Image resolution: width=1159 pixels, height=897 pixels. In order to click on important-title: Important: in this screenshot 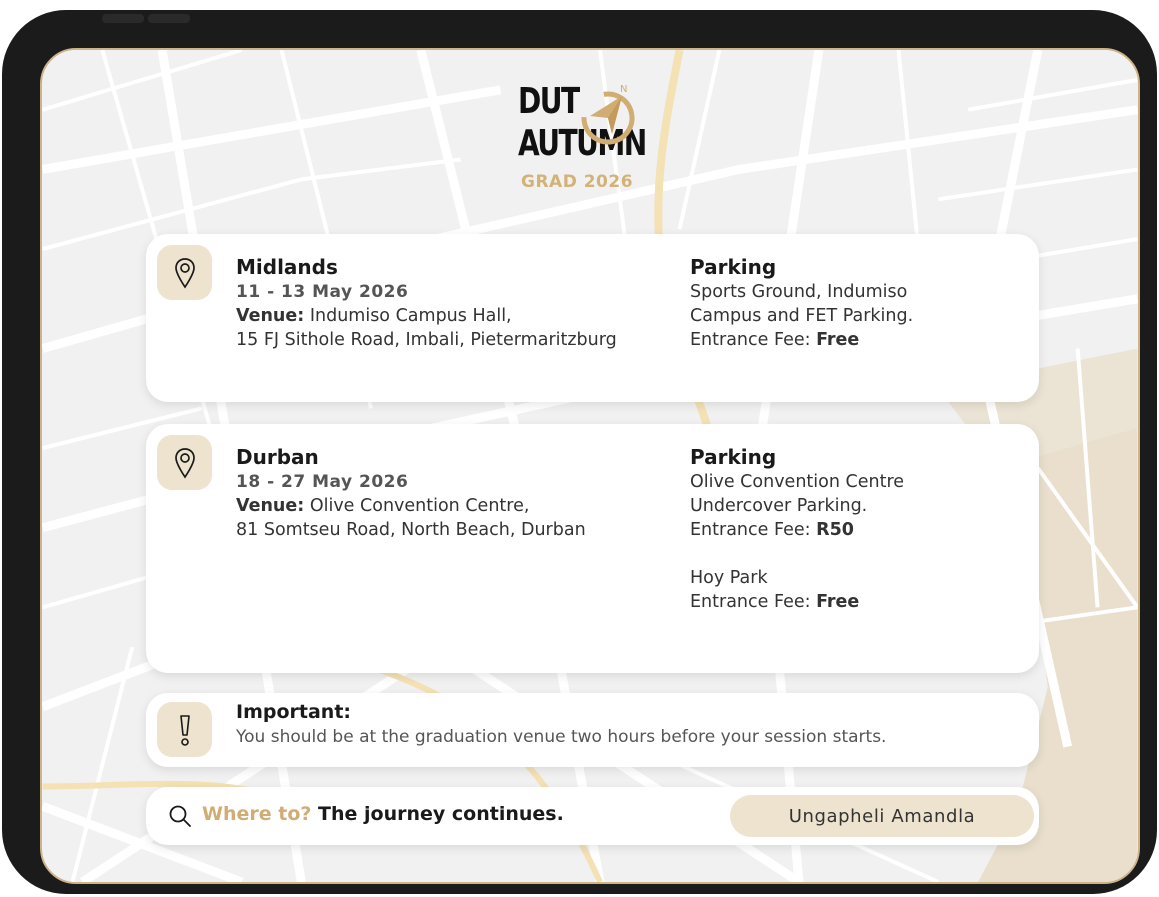, I will do `click(294, 712)`.